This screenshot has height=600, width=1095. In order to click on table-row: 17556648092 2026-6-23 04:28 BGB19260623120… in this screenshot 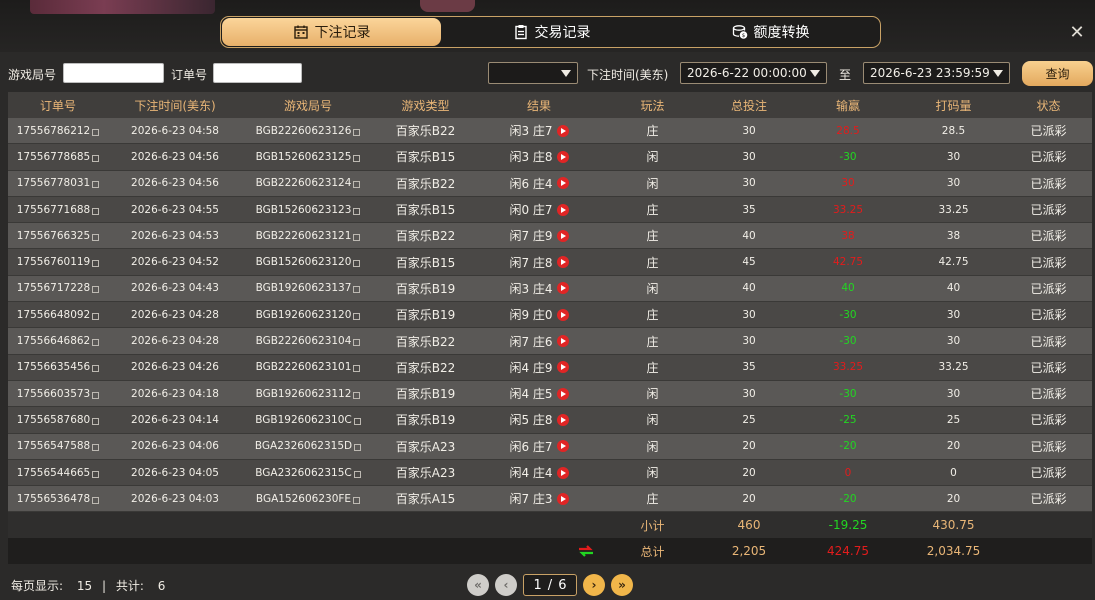, I will do `click(550, 315)`.